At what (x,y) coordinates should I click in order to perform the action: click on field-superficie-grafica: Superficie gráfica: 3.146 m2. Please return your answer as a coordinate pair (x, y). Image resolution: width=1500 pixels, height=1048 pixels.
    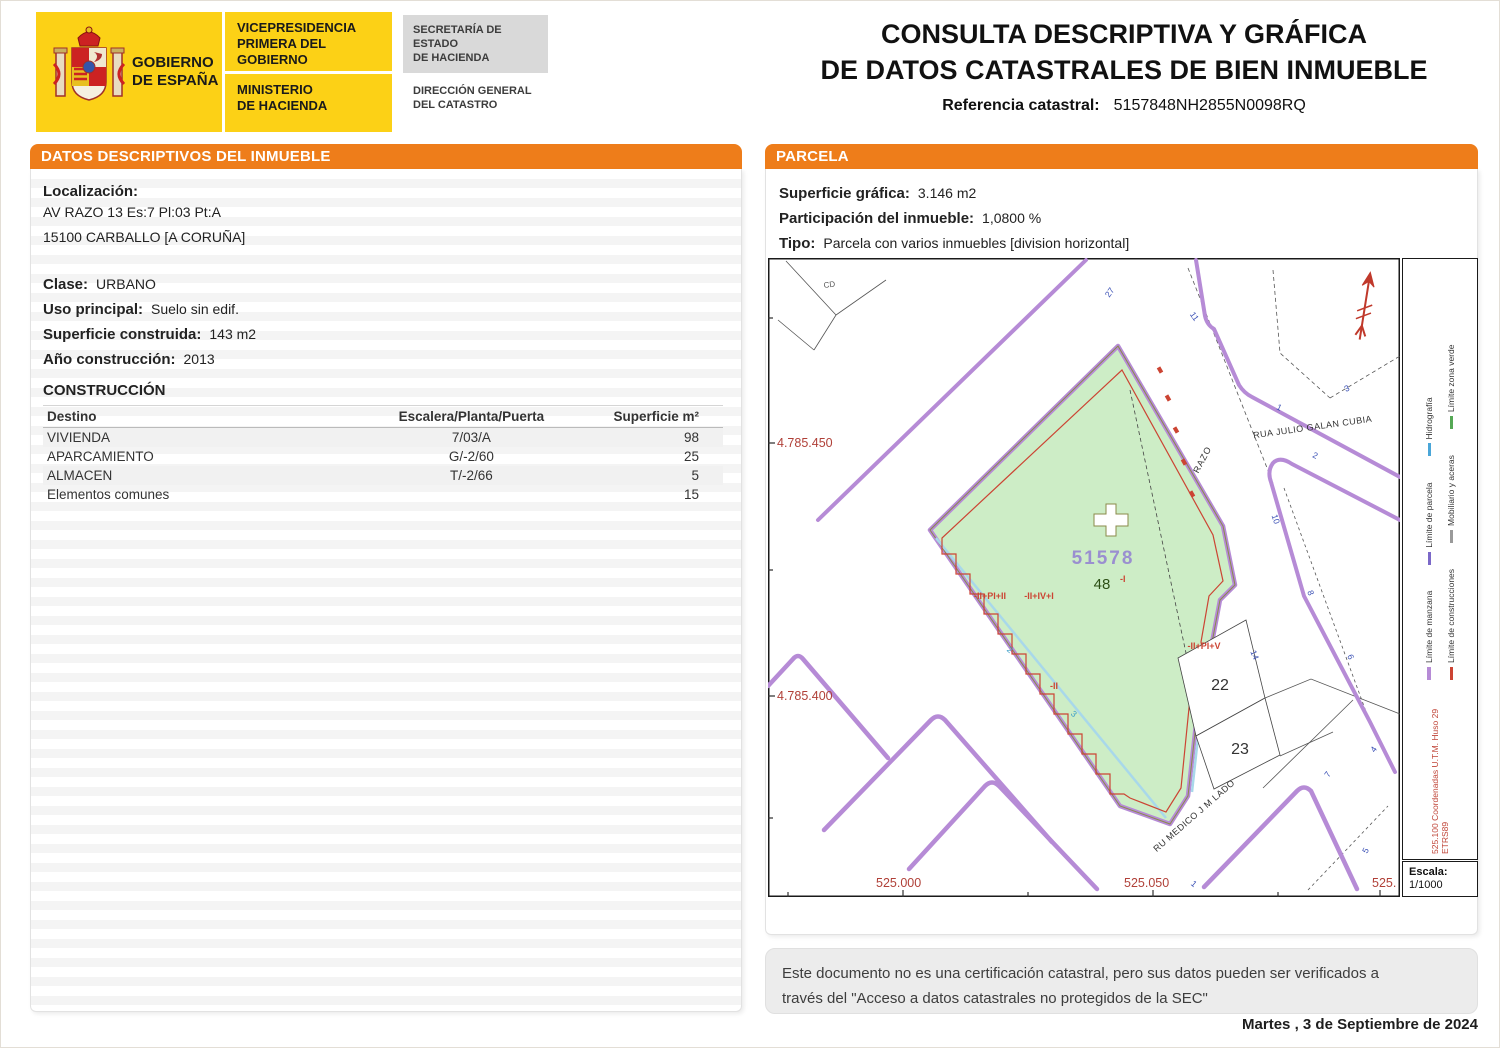
    Looking at the image, I should click on (878, 193).